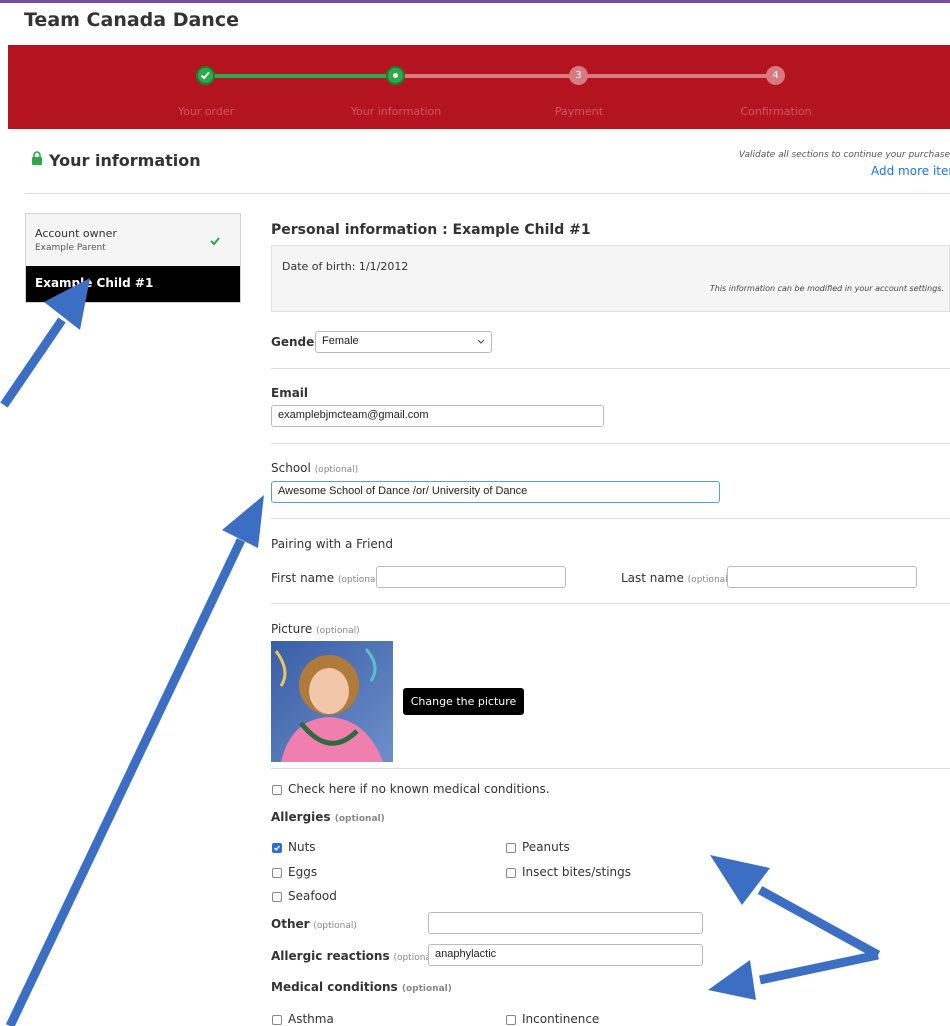  Describe the element at coordinates (37, 158) in the screenshot. I see `lock-icon` at that location.